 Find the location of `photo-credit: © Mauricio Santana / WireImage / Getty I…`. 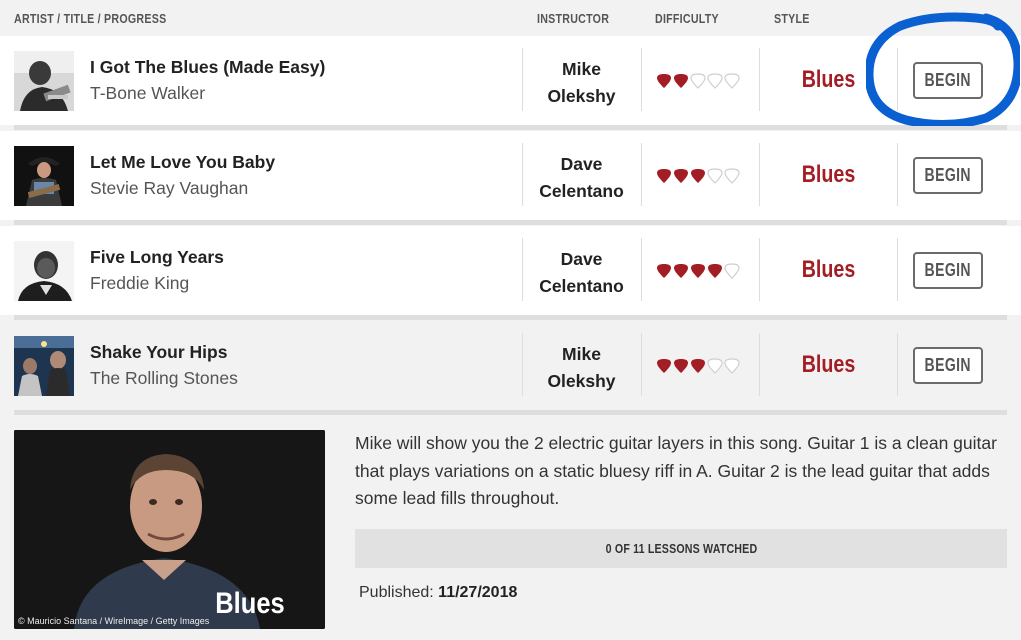

photo-credit: © Mauricio Santana / WireImage / Getty I… is located at coordinates (114, 621).